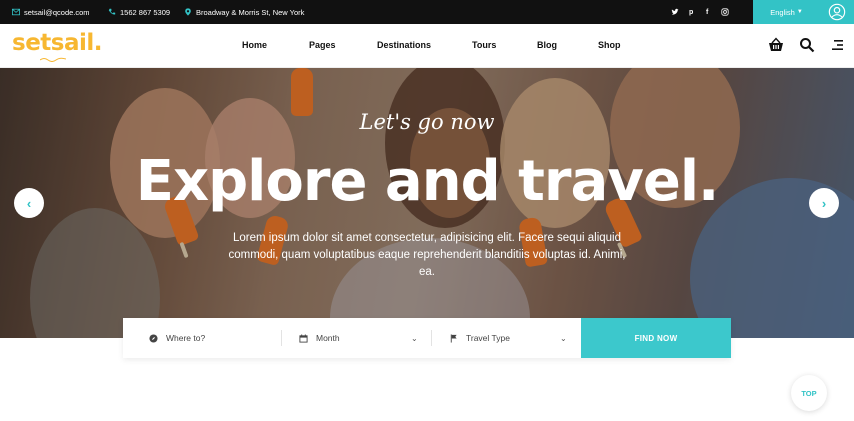  I want to click on nav-shop: Shop, so click(609, 45).